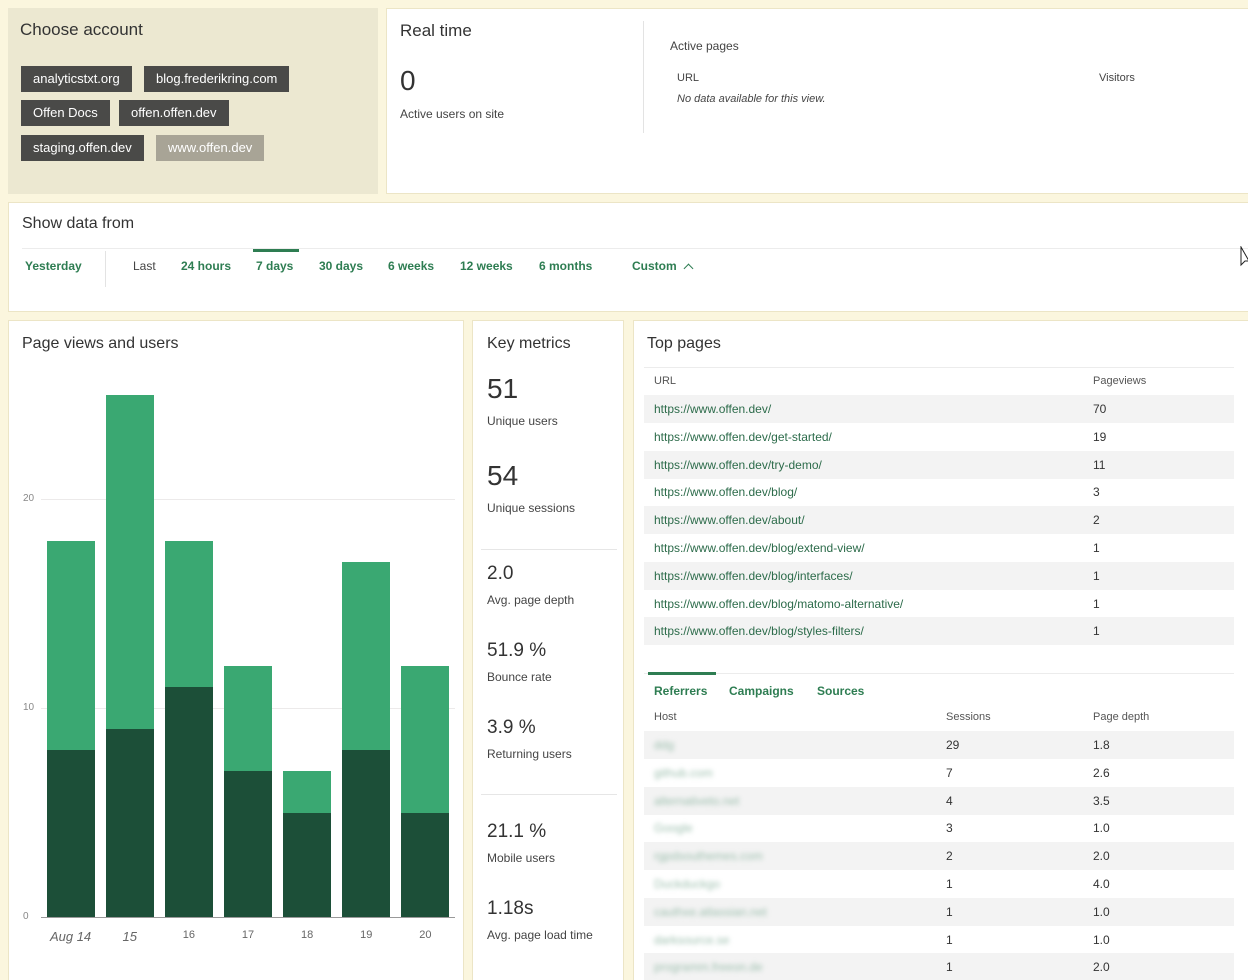 This screenshot has width=1248, height=980. I want to click on table-row: https://www.offen.dev/about/2, so click(939, 520).